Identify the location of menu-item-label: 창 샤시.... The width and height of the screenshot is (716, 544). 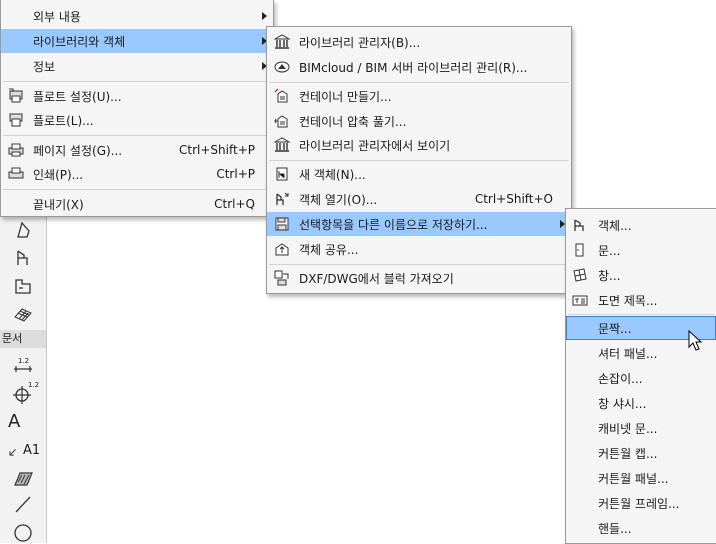
(622, 403).